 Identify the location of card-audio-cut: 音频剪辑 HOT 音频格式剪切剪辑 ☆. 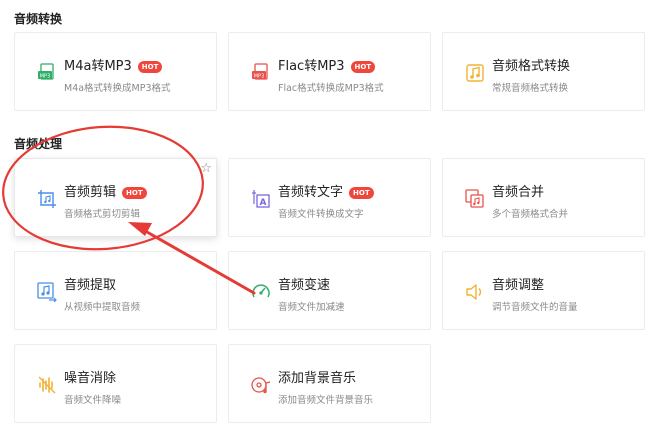
(115, 197).